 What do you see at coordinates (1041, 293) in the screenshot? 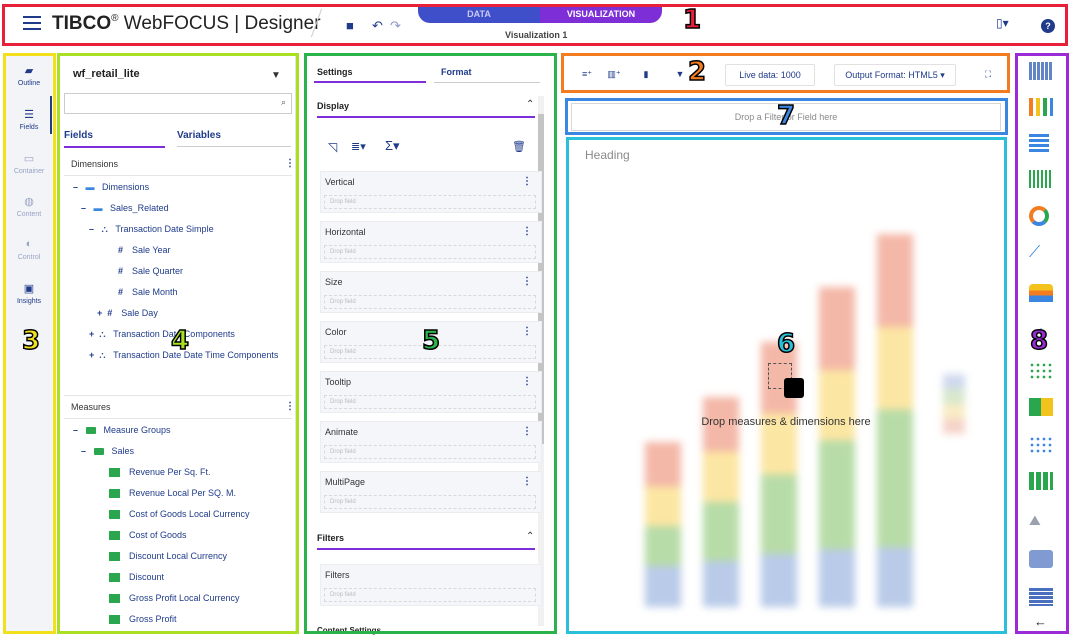
I see `area-chart-icon` at bounding box center [1041, 293].